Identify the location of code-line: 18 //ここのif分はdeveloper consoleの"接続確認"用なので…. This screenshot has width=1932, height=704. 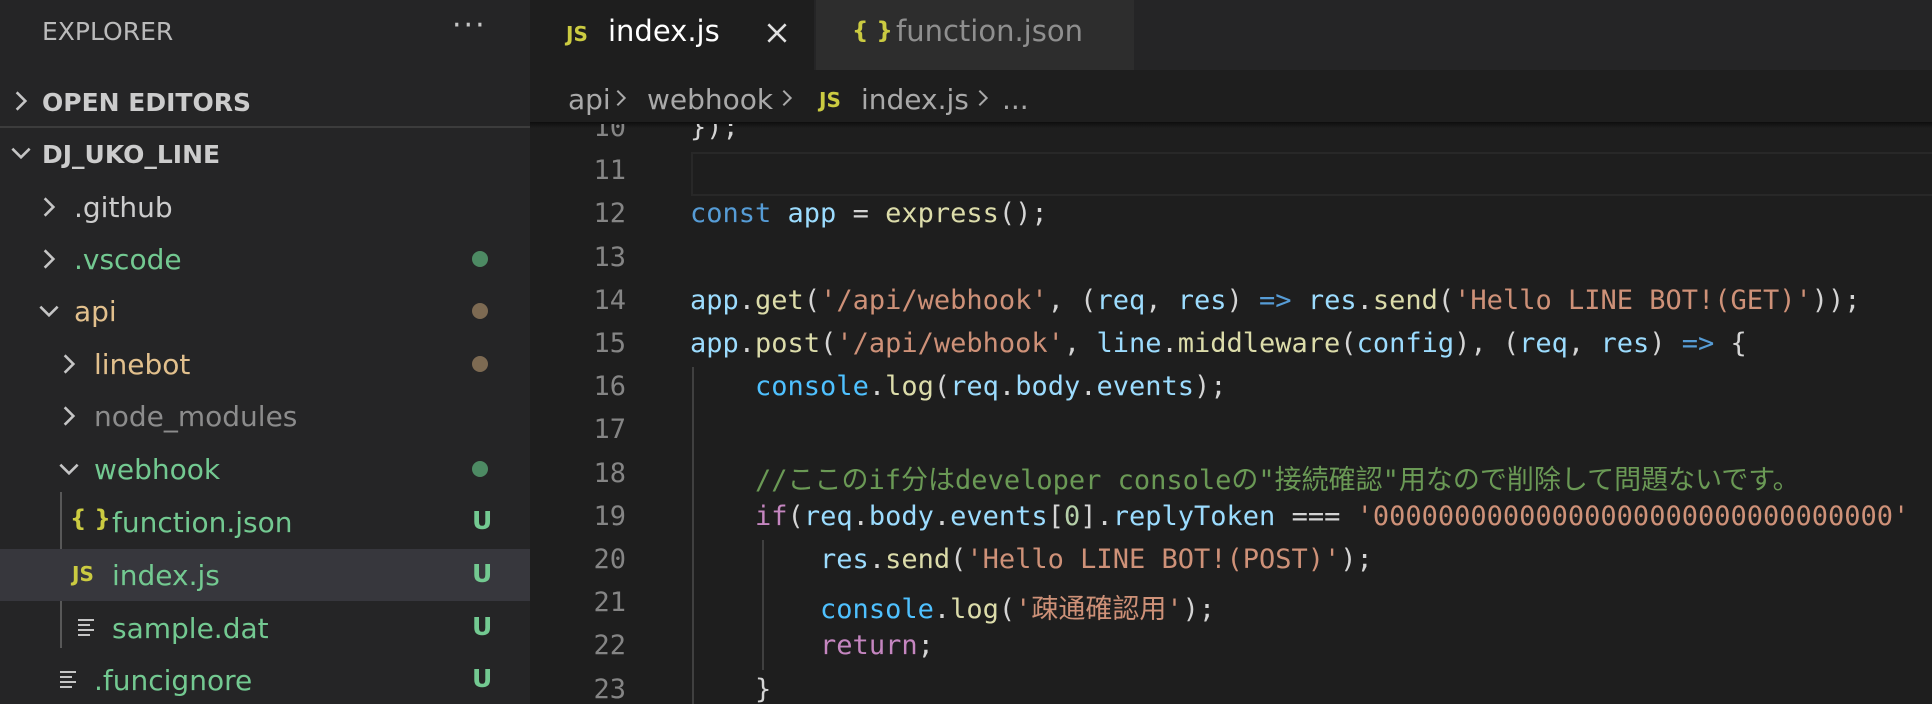
(1231, 475).